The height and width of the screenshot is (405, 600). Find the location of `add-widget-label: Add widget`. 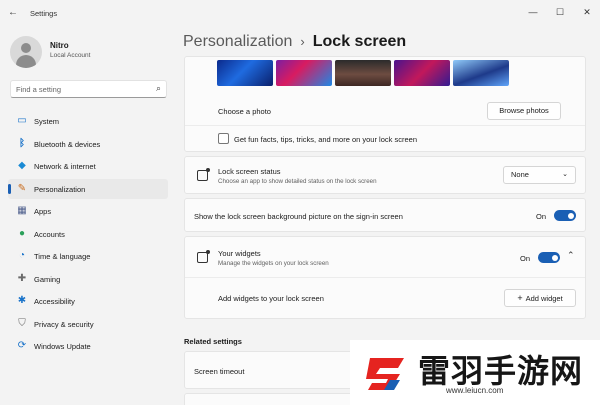

add-widget-label: Add widget is located at coordinates (544, 298).